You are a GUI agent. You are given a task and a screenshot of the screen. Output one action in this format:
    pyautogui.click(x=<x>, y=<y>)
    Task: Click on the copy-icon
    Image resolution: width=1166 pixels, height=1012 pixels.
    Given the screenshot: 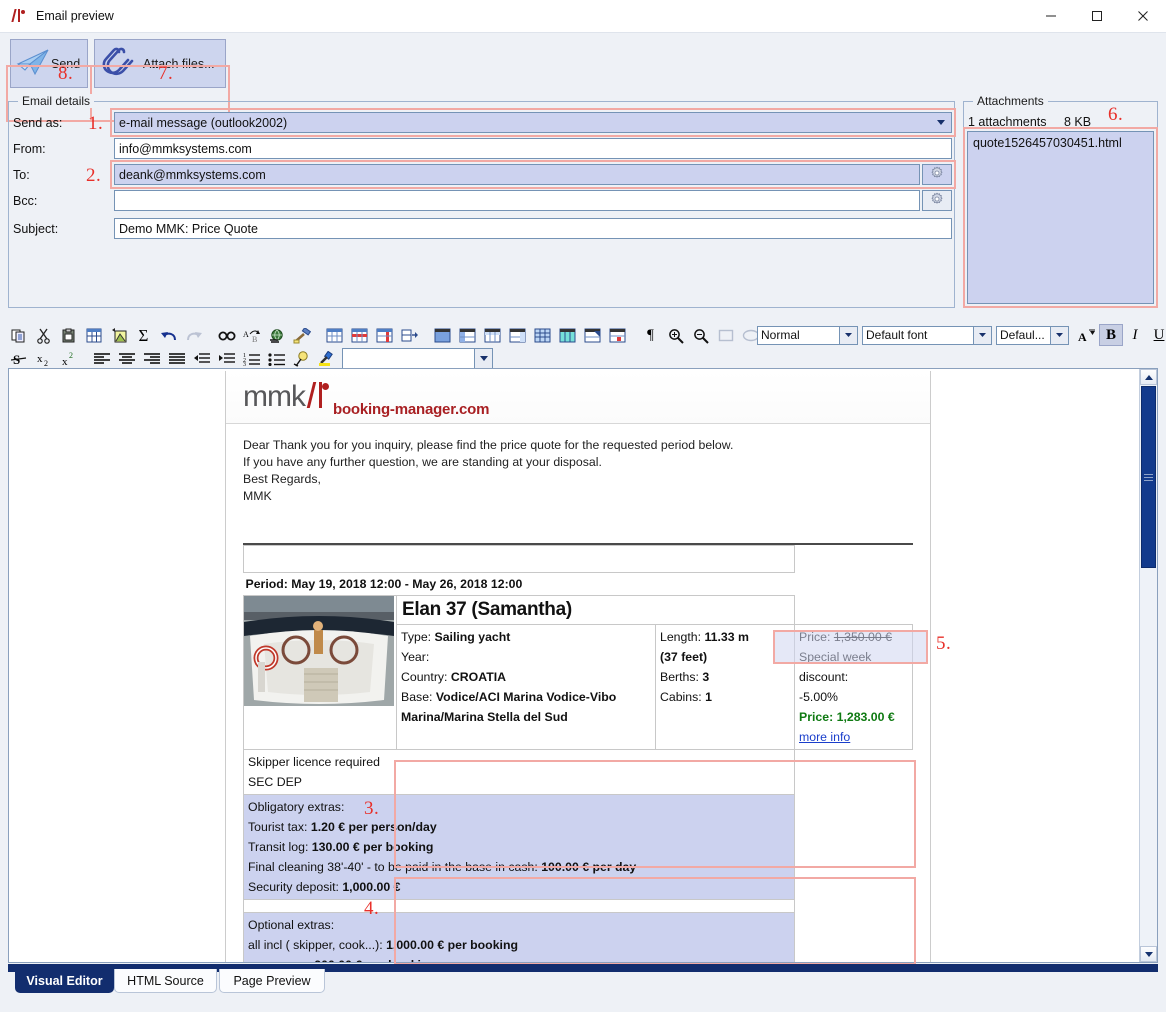 What is the action you would take?
    pyautogui.click(x=18, y=335)
    